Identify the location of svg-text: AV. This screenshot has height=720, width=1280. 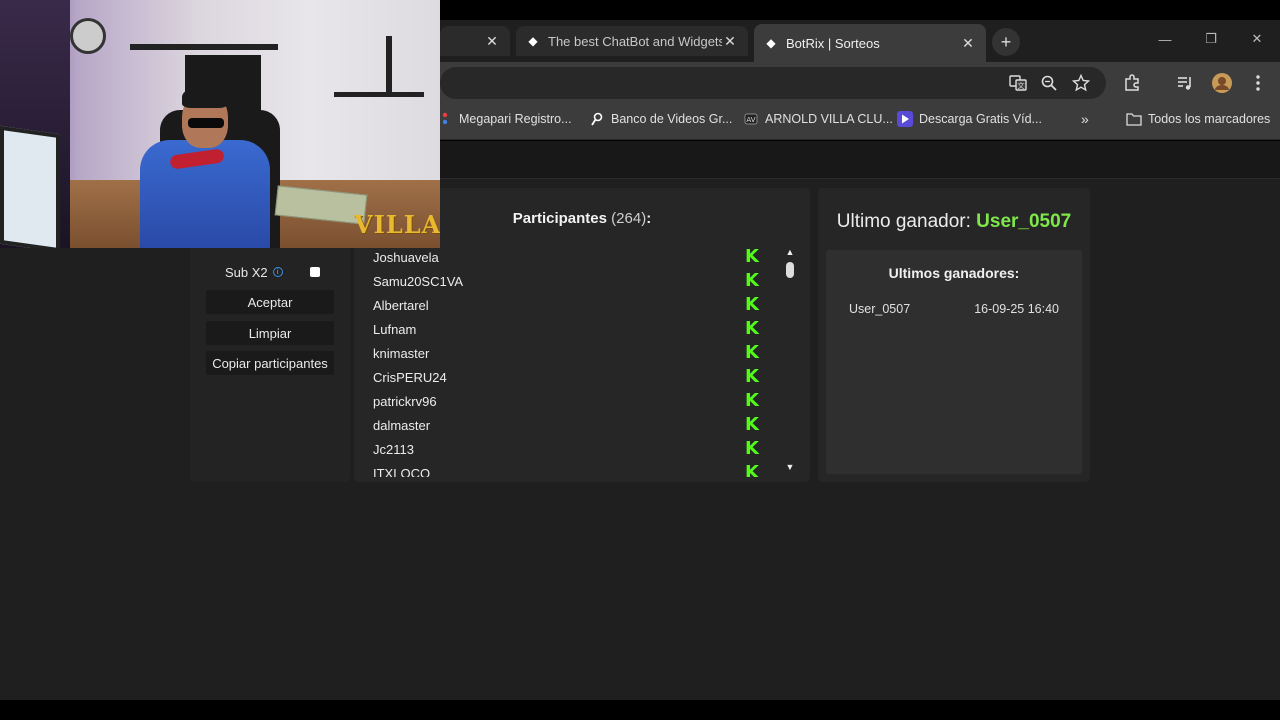
(750, 120).